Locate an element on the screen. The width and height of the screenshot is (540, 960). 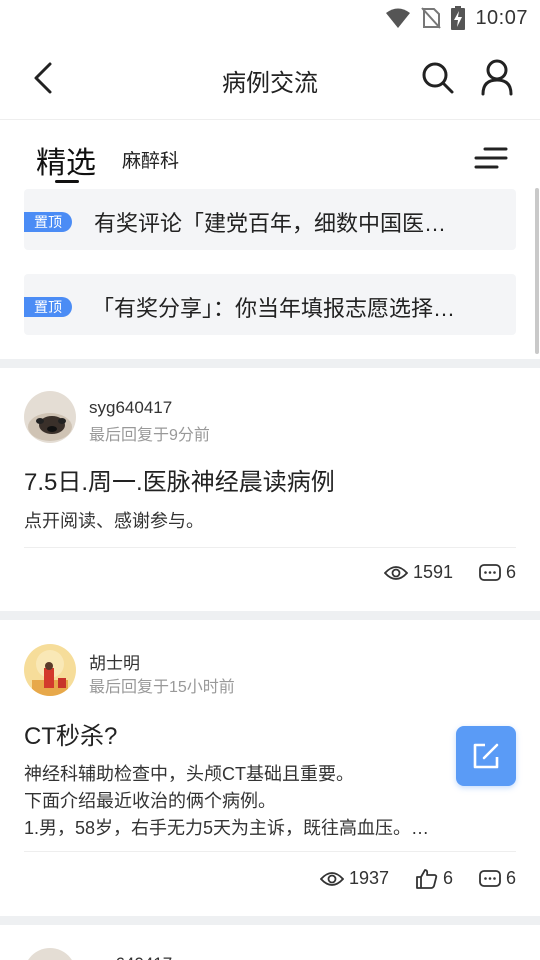
post-title: 7.5日.周一.医脉神经晨读病例 is located at coordinates (179, 482).